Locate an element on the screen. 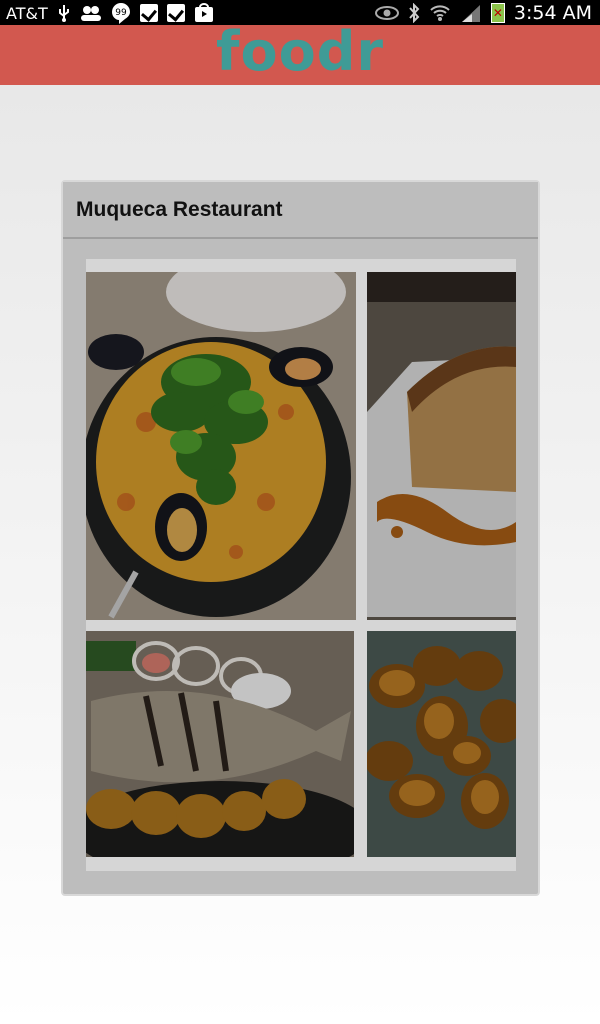  play-store-icon is located at coordinates (204, 13).